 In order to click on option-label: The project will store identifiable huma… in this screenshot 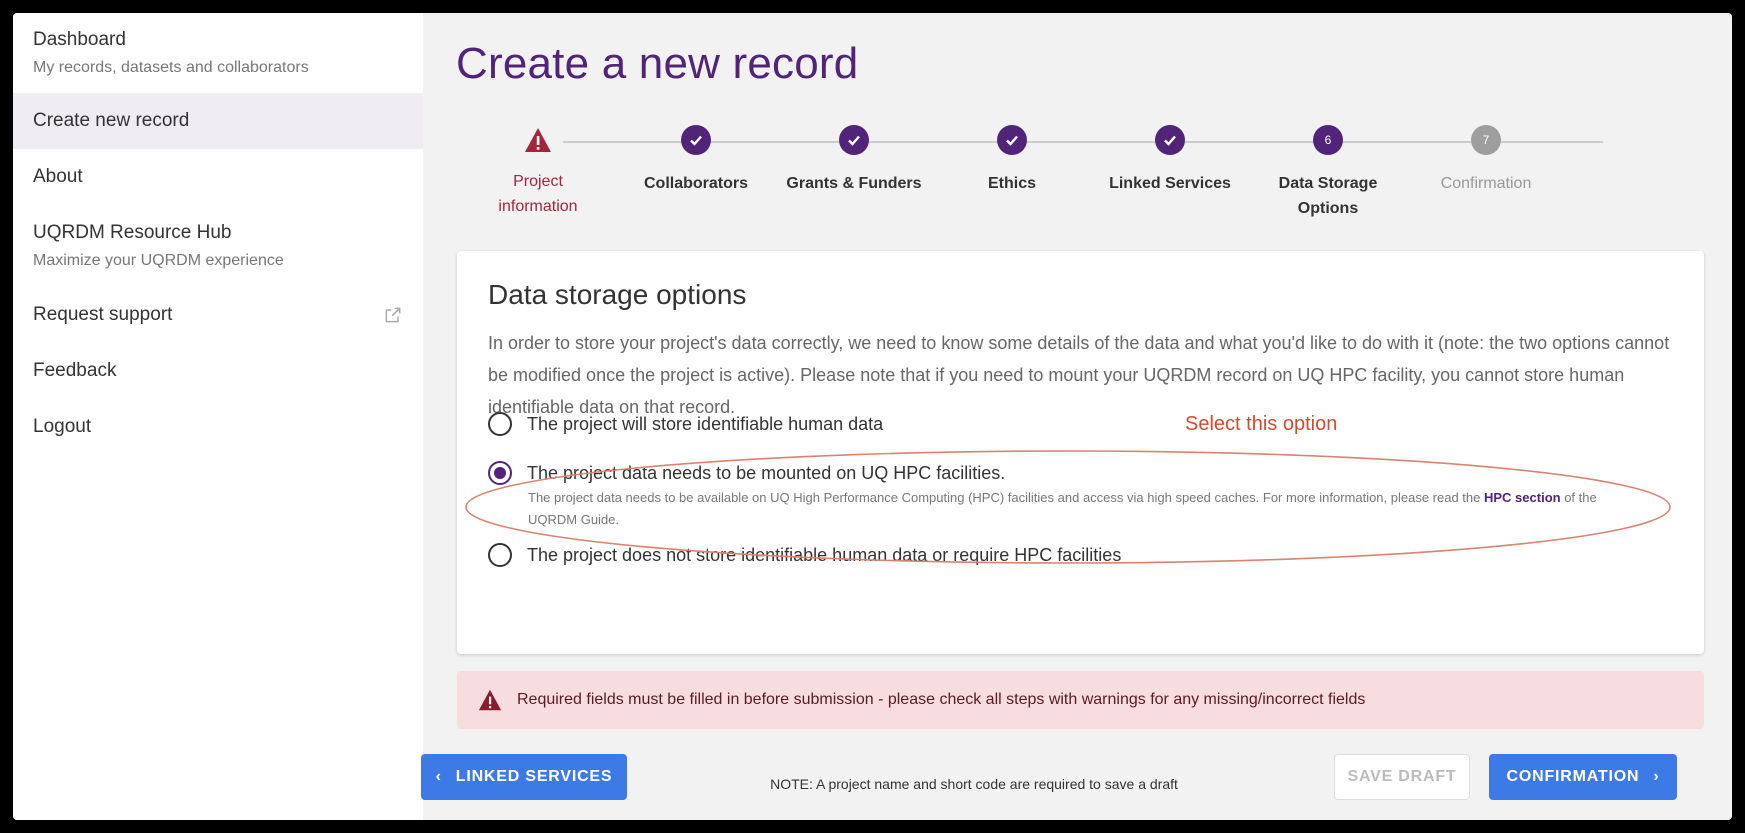, I will do `click(705, 424)`.